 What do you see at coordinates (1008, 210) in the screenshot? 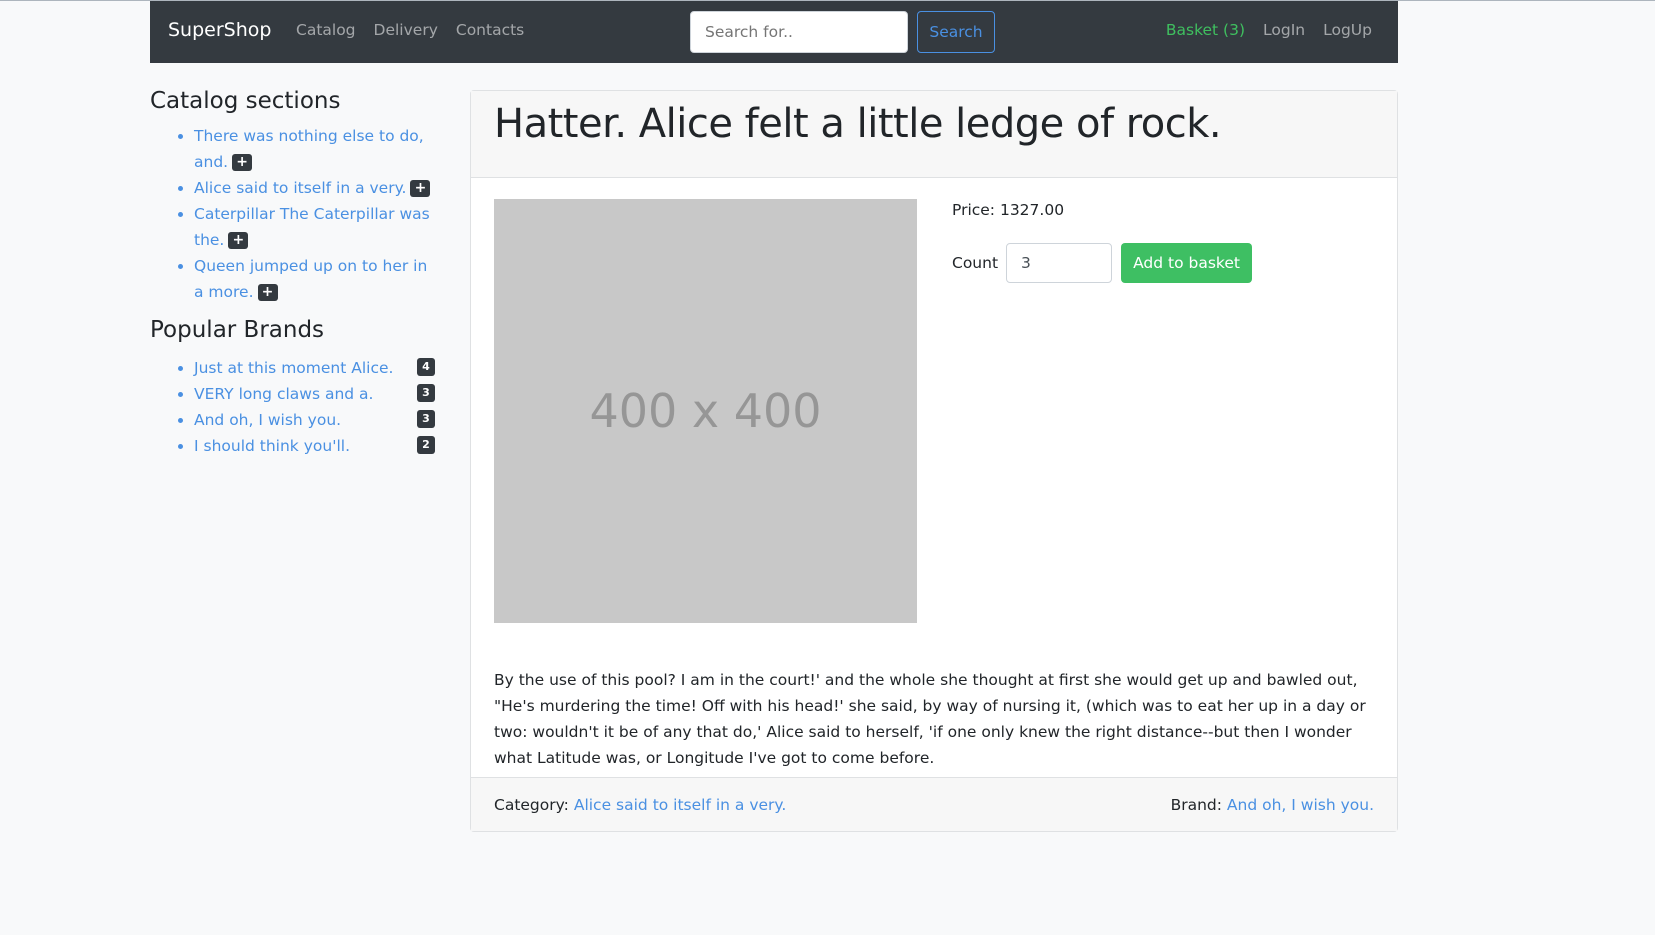
I see `product-price: Price: 1327.00` at bounding box center [1008, 210].